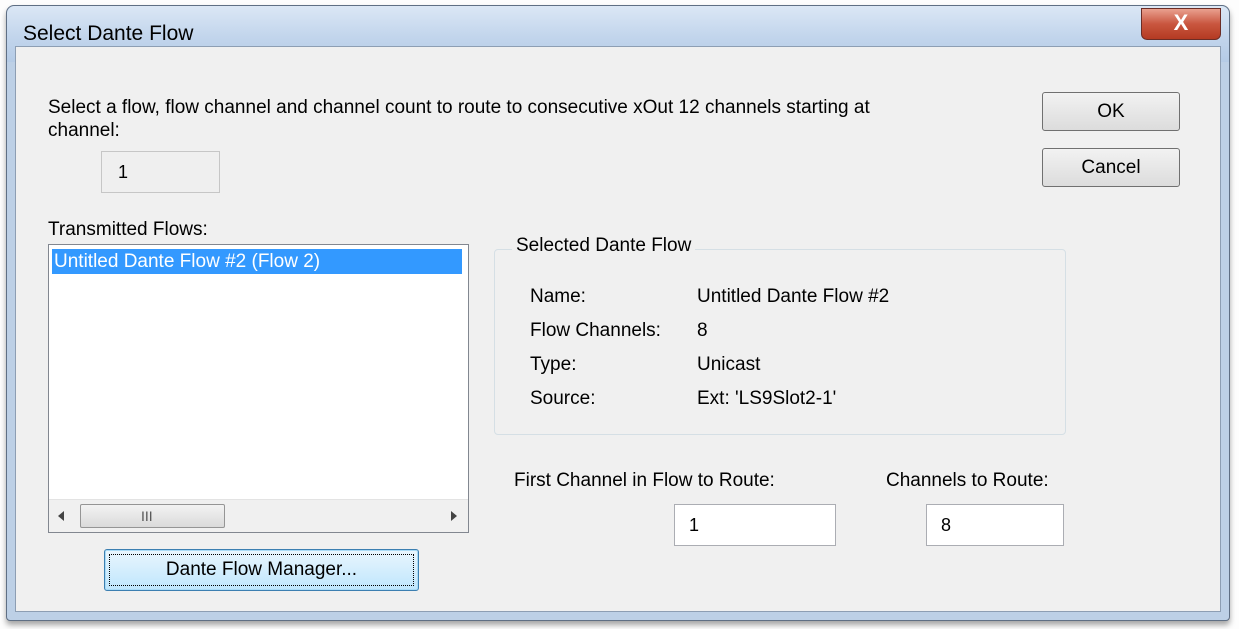 Image resolution: width=1239 pixels, height=629 pixels. I want to click on name-value: Untitled Dante Flow #2, so click(793, 296).